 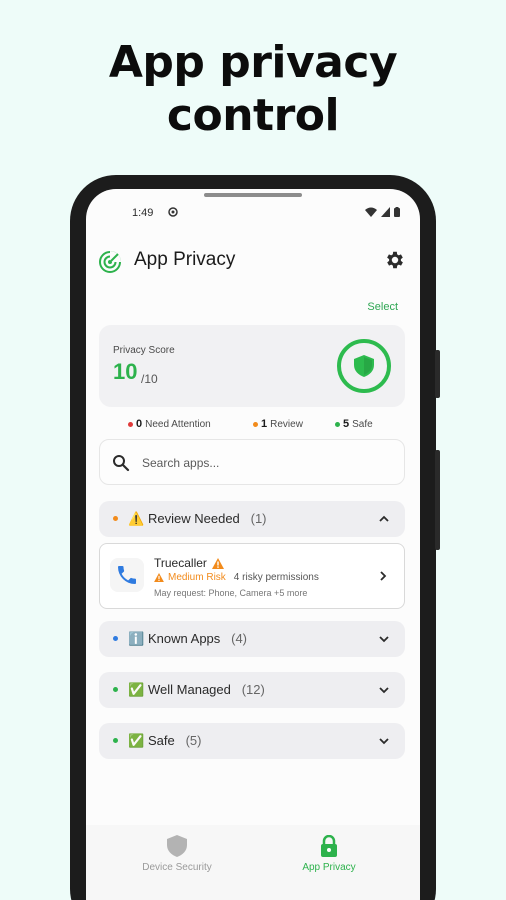 I want to click on notification-icon, so click(x=173, y=213).